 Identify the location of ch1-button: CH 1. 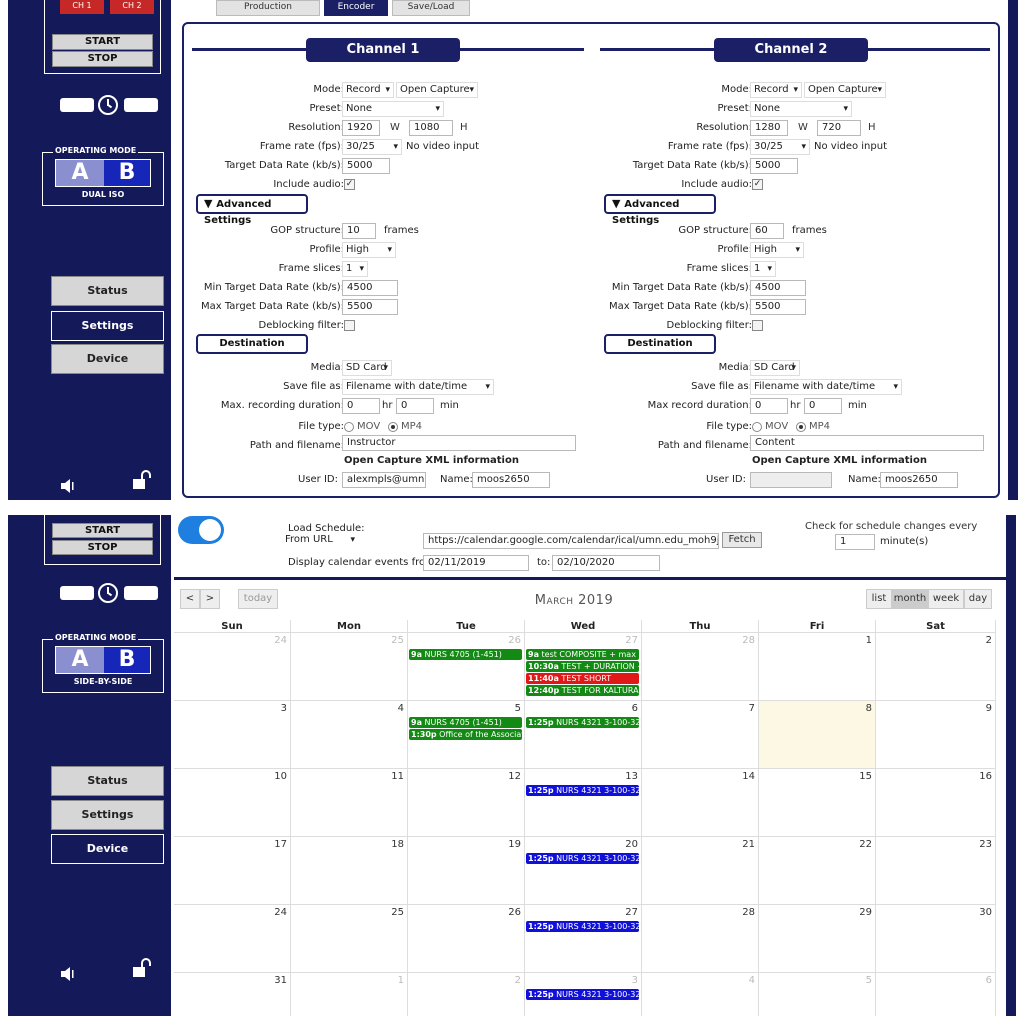
(82, 7).